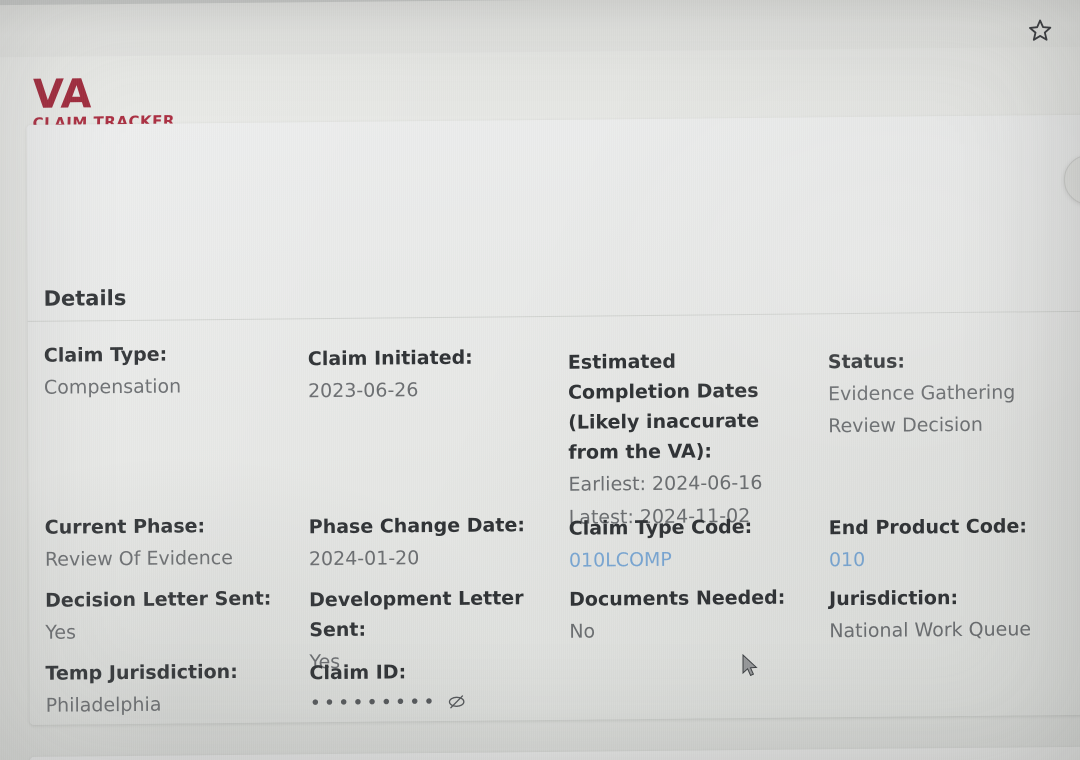  I want to click on field-claim-initiated-value: 2023-06-26, so click(363, 391).